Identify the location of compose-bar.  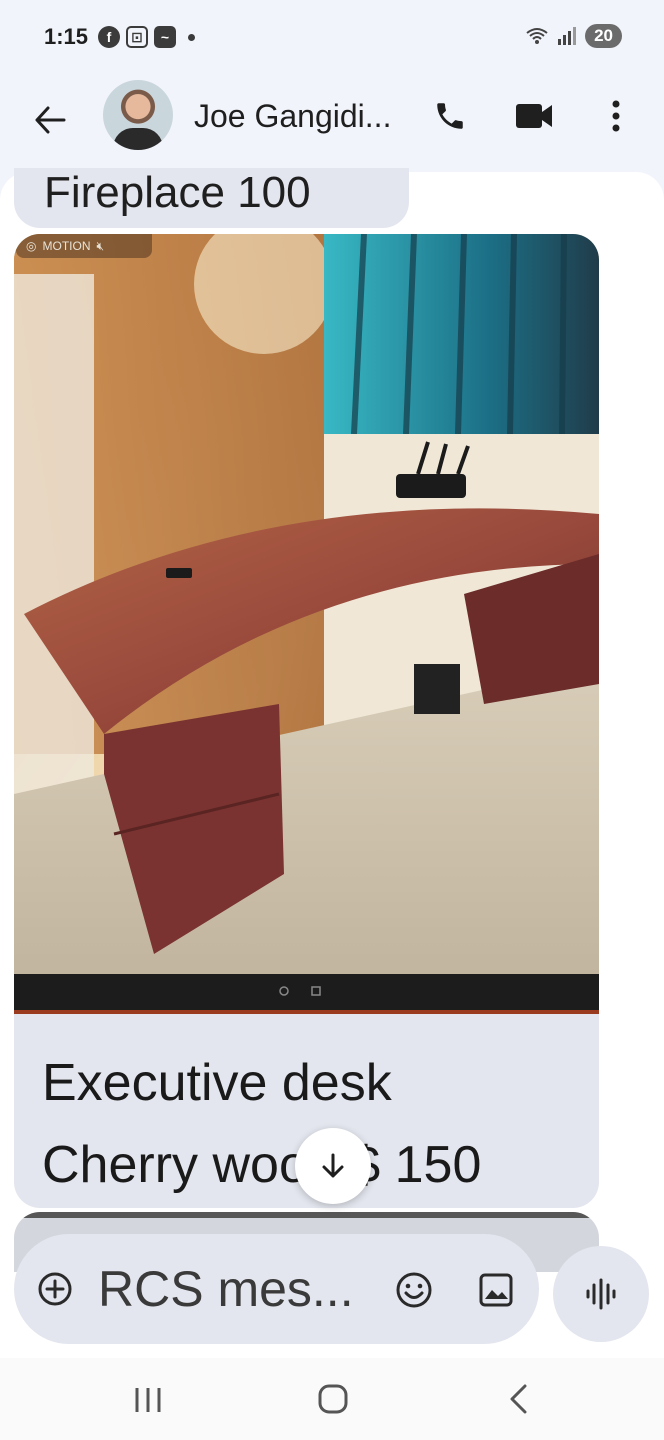
(332, 1294).